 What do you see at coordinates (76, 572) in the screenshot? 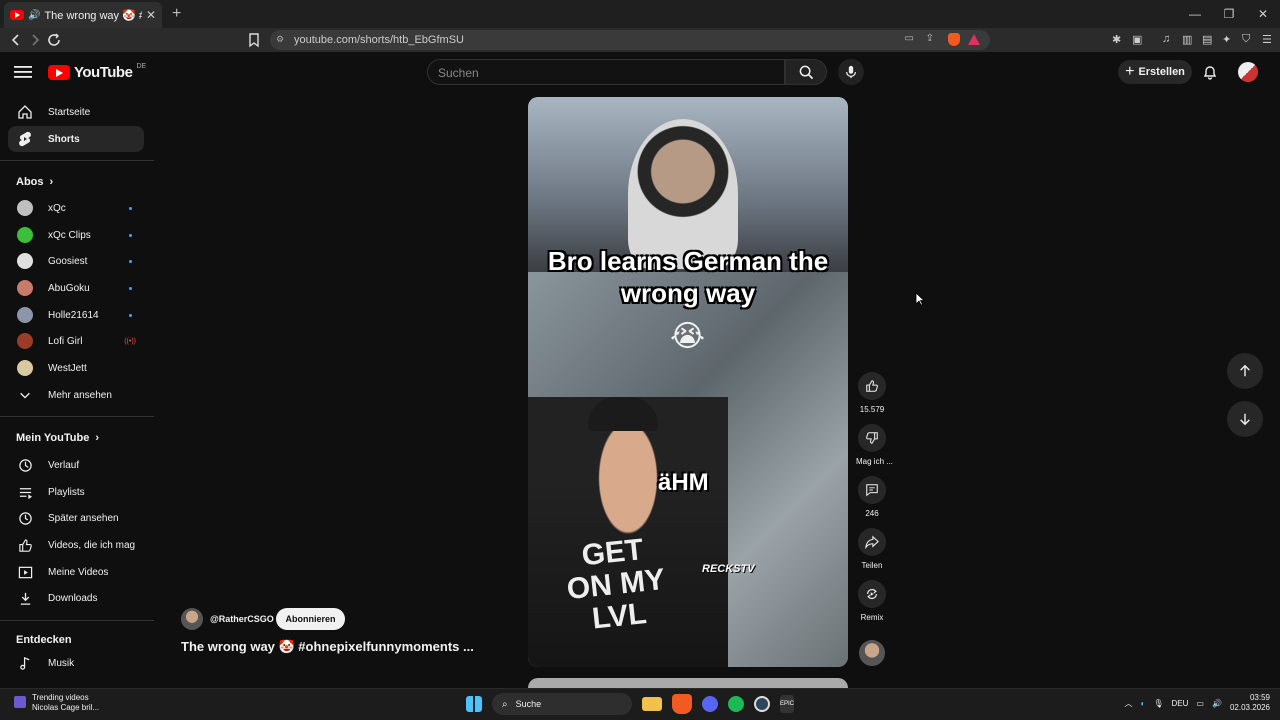
I see `sidebar-item-my-videos: Meine Videos` at bounding box center [76, 572].